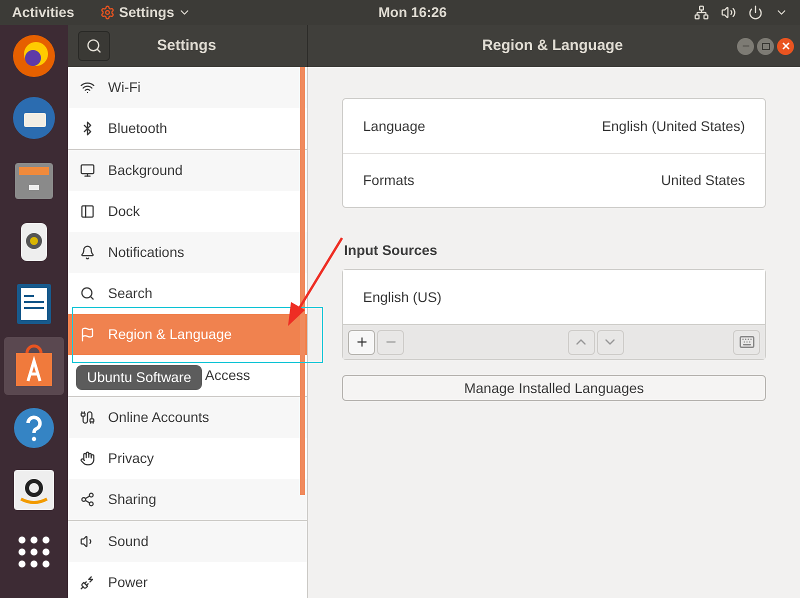 The image size is (800, 598). I want to click on close-button, so click(785, 46).